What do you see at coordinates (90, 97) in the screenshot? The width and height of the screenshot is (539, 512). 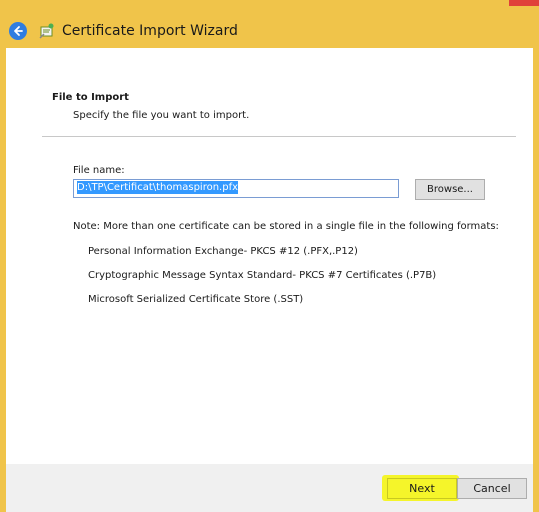 I see `section-title: File to Import` at bounding box center [90, 97].